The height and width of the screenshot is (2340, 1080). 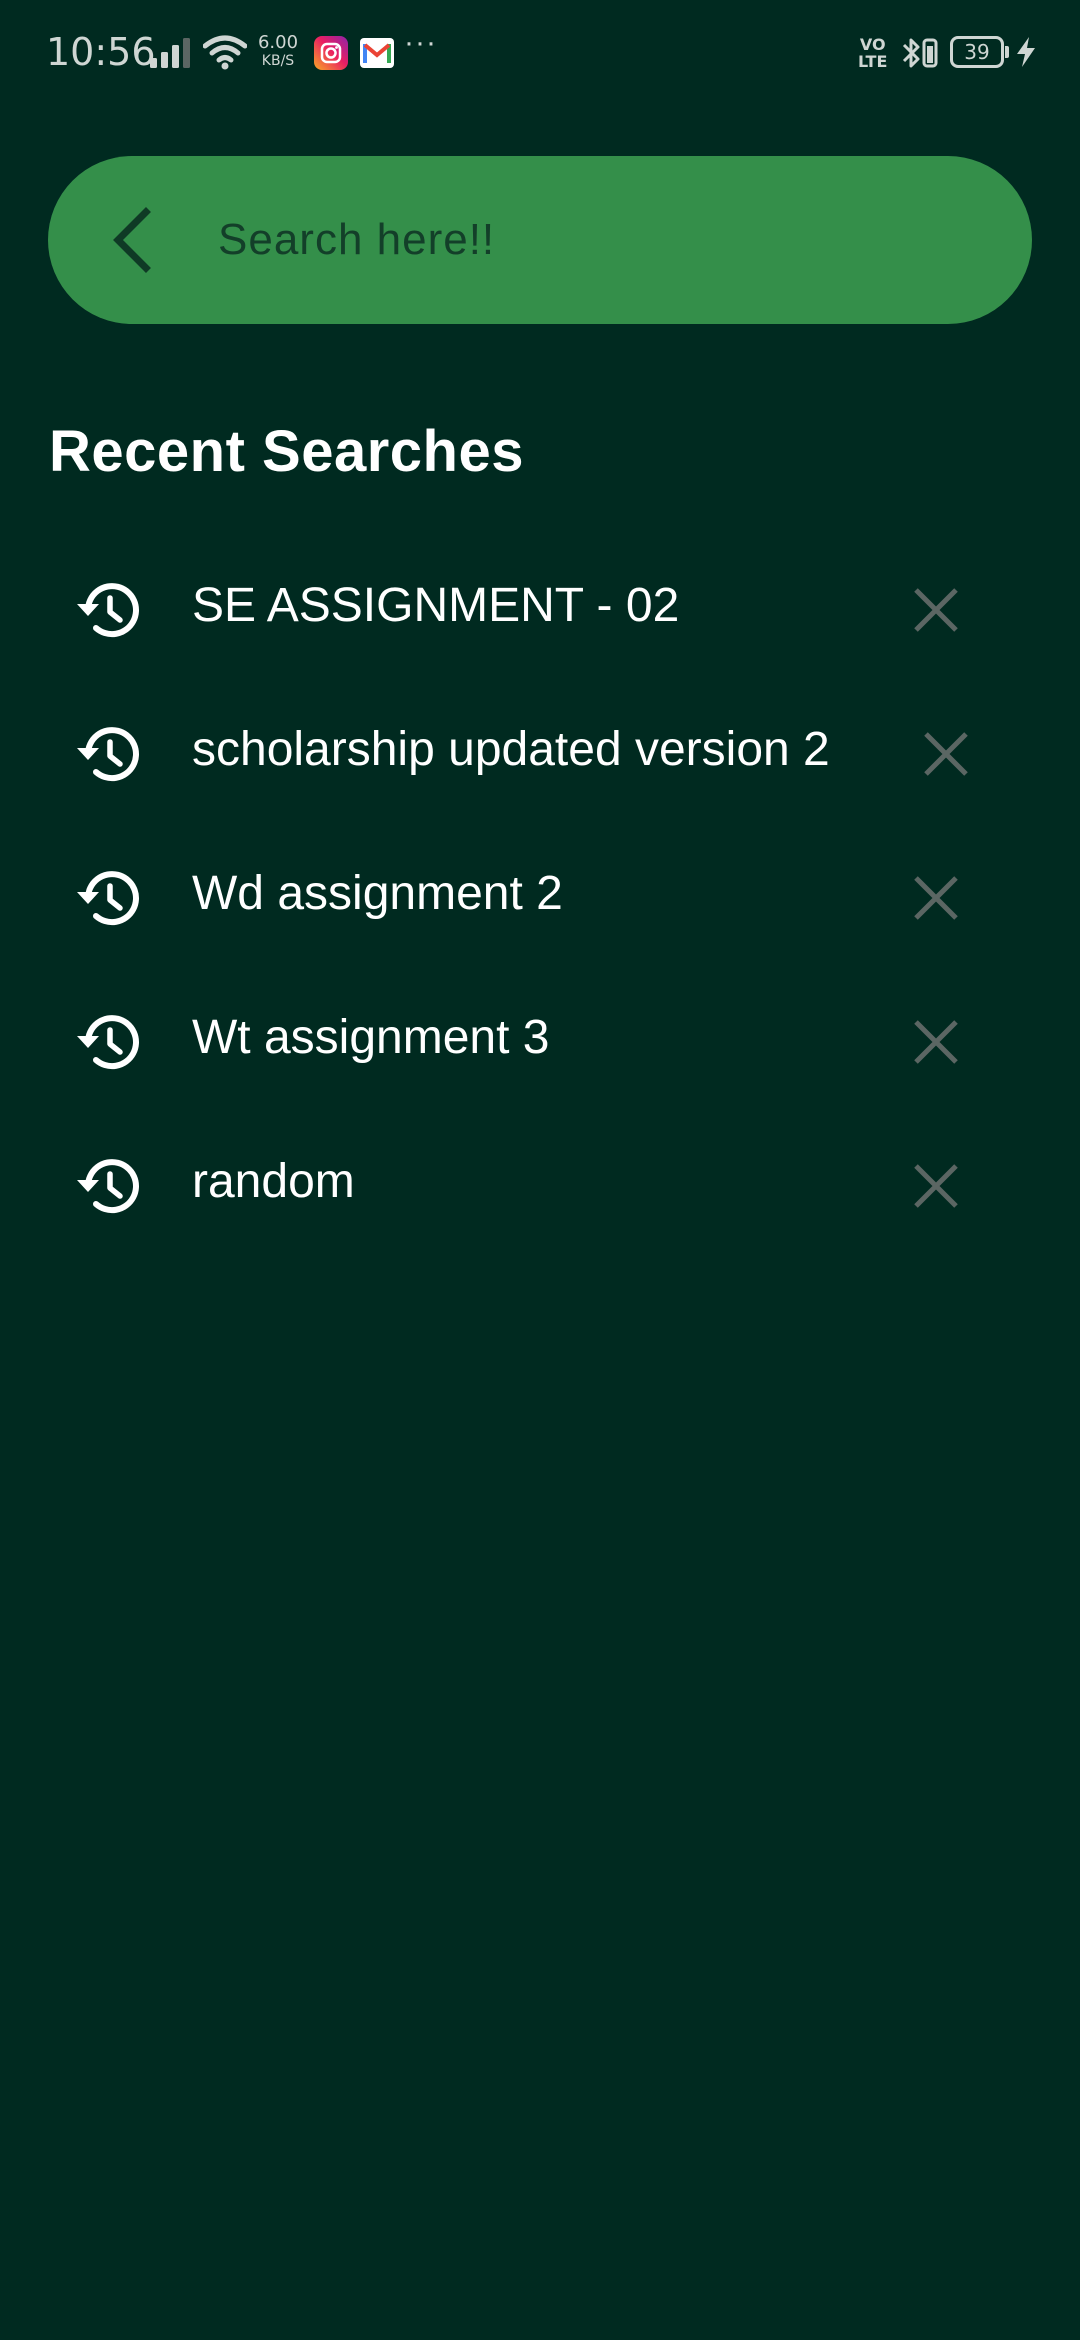 I want to click on recent-search-label: scholarship updated version 2, so click(x=511, y=749).